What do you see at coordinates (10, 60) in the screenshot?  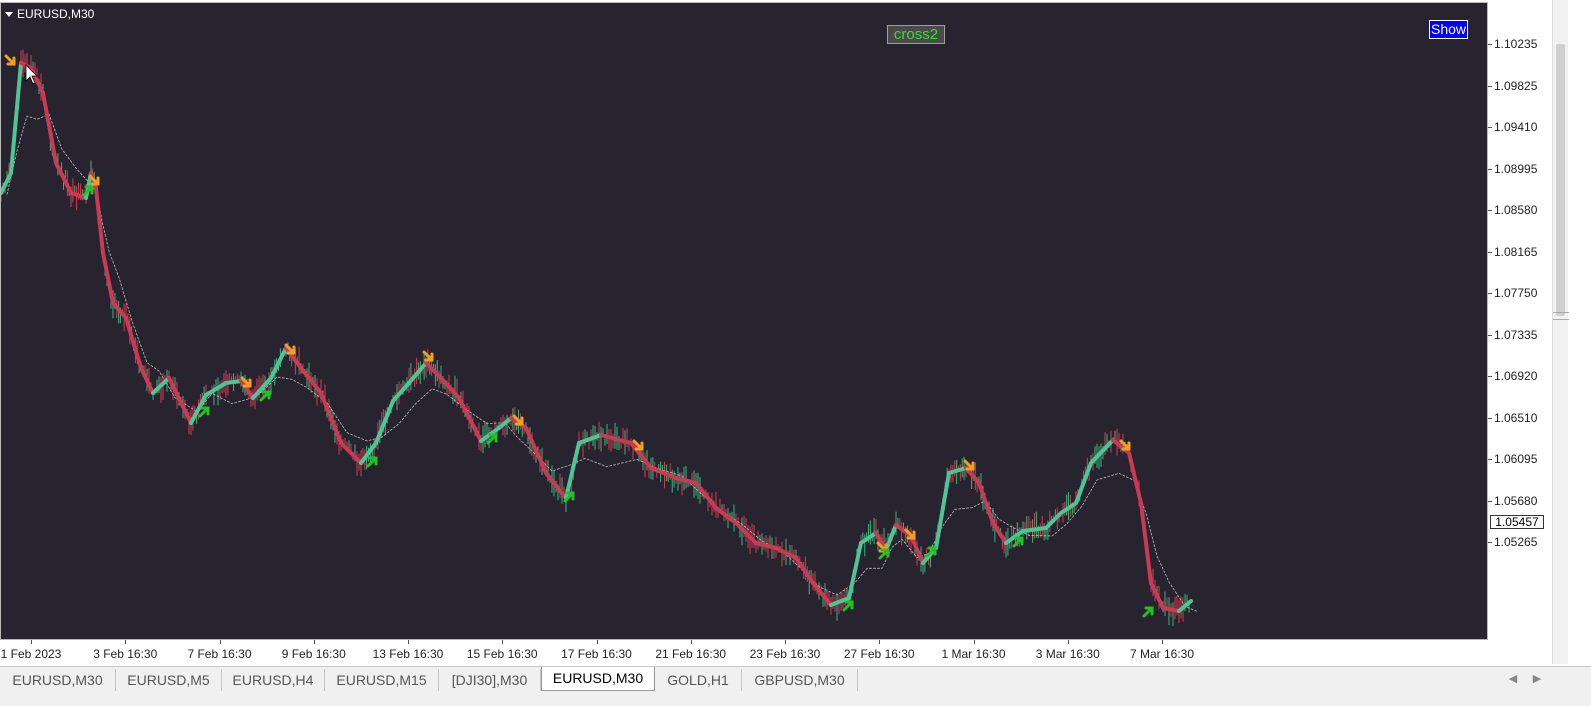 I see `sell-arrow-icon` at bounding box center [10, 60].